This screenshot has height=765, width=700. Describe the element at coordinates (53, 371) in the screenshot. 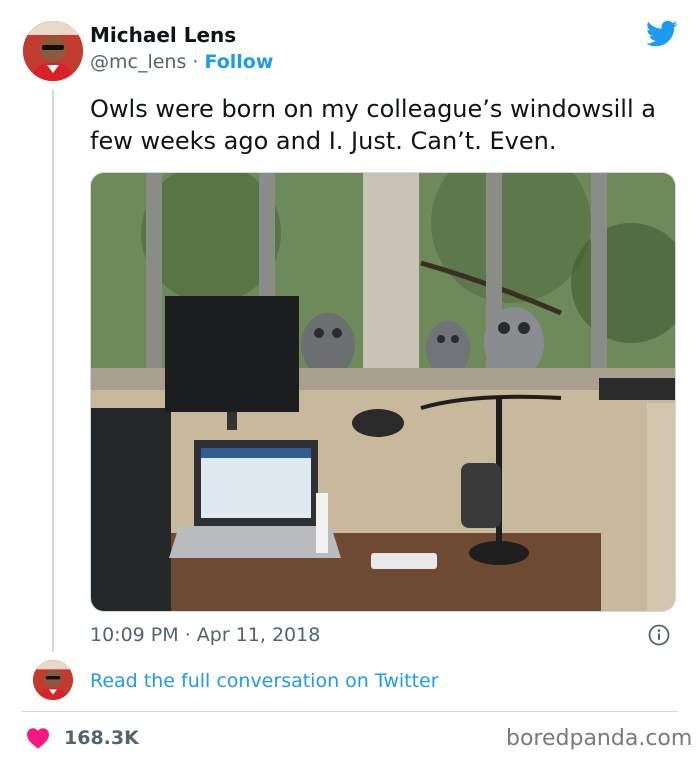

I see `thread-line` at that location.